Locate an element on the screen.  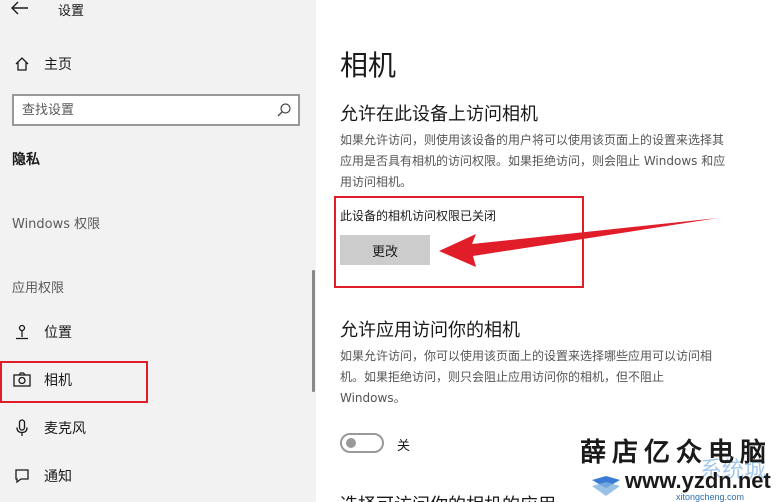
watermark-url: www.yzdn.net is located at coordinates (698, 480).